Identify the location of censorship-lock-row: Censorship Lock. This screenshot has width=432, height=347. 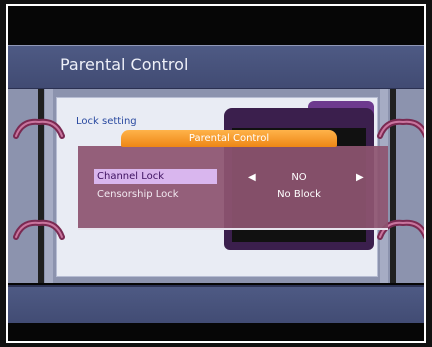
(155, 194).